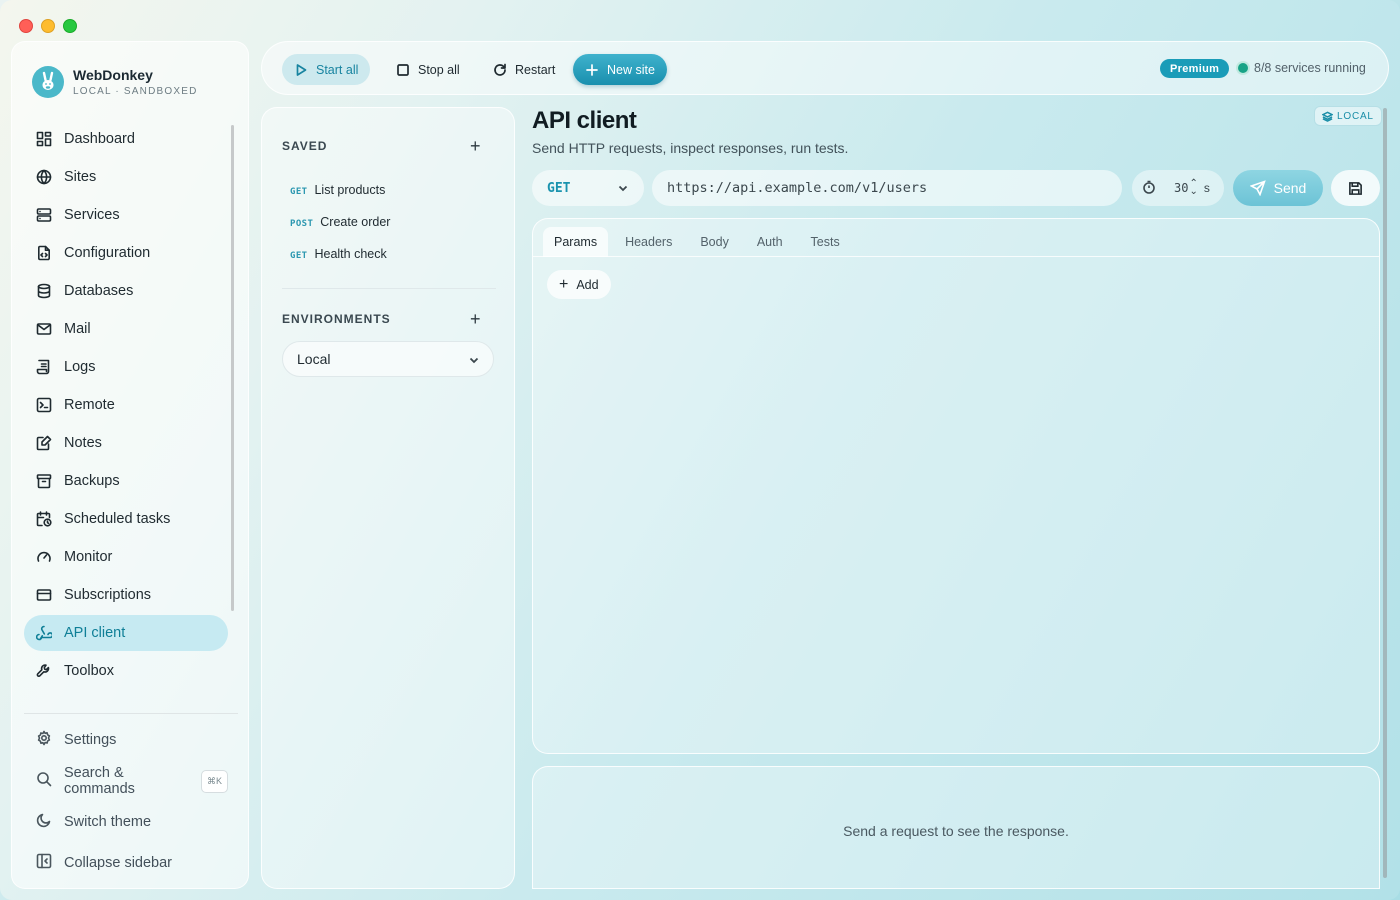 Image resolution: width=1400 pixels, height=900 pixels. Describe the element at coordinates (126, 329) in the screenshot. I see `sidebar-item-mail: Mail` at that location.